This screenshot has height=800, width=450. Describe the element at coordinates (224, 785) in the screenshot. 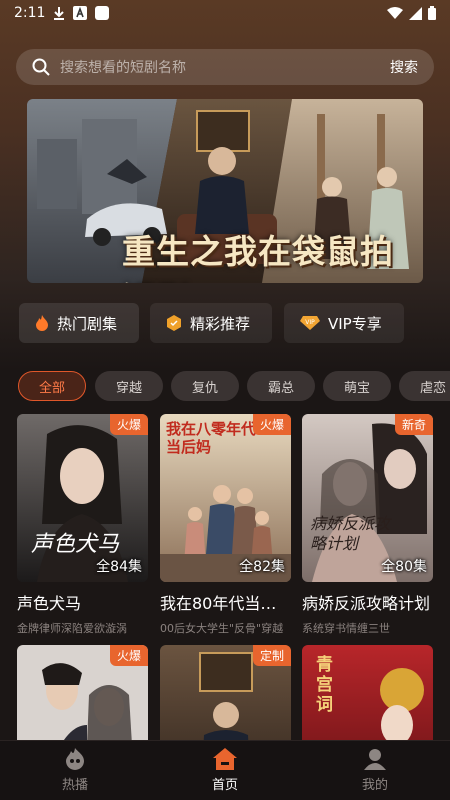

I see `nav-label: 首页` at that location.